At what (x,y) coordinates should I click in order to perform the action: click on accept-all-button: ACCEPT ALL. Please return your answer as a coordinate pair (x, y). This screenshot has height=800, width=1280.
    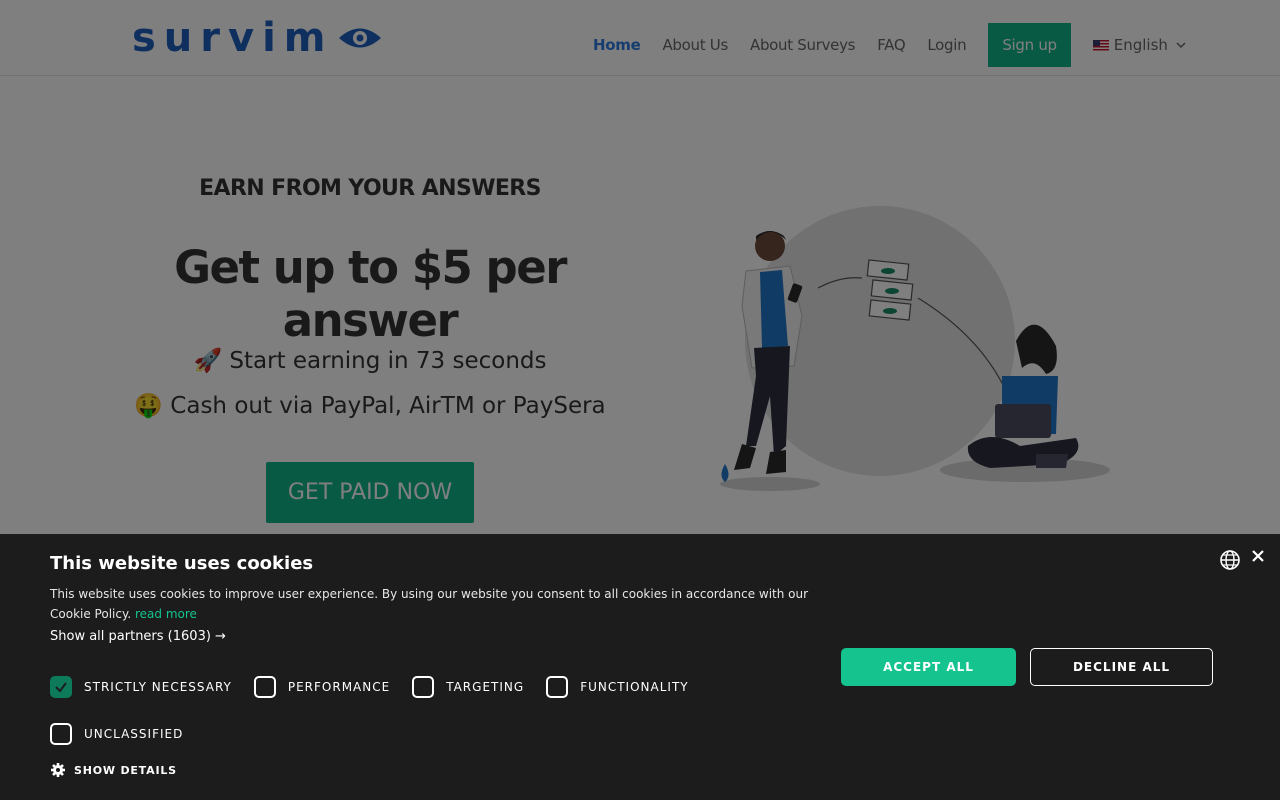
    Looking at the image, I should click on (928, 667).